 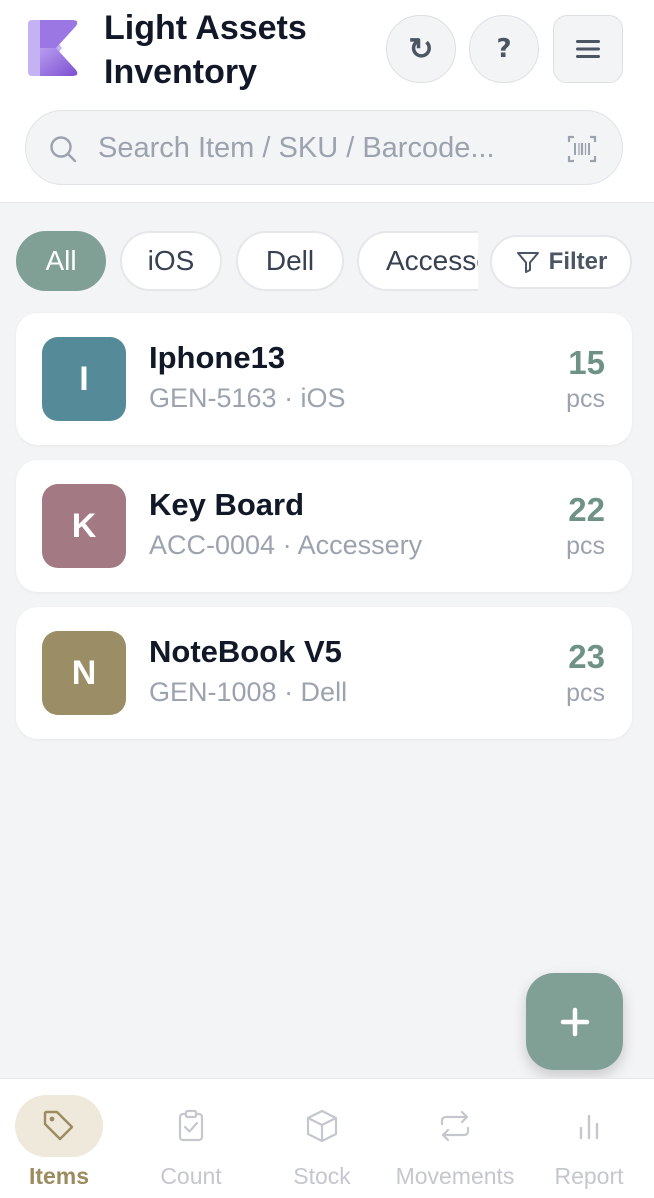 I want to click on filter-button: Filter, so click(x=561, y=262).